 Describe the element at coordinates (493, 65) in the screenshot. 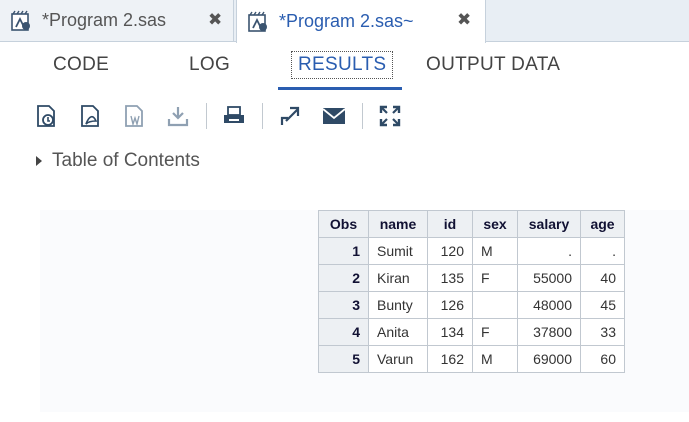

I see `tab-output-data: OUTPUT DATA` at that location.